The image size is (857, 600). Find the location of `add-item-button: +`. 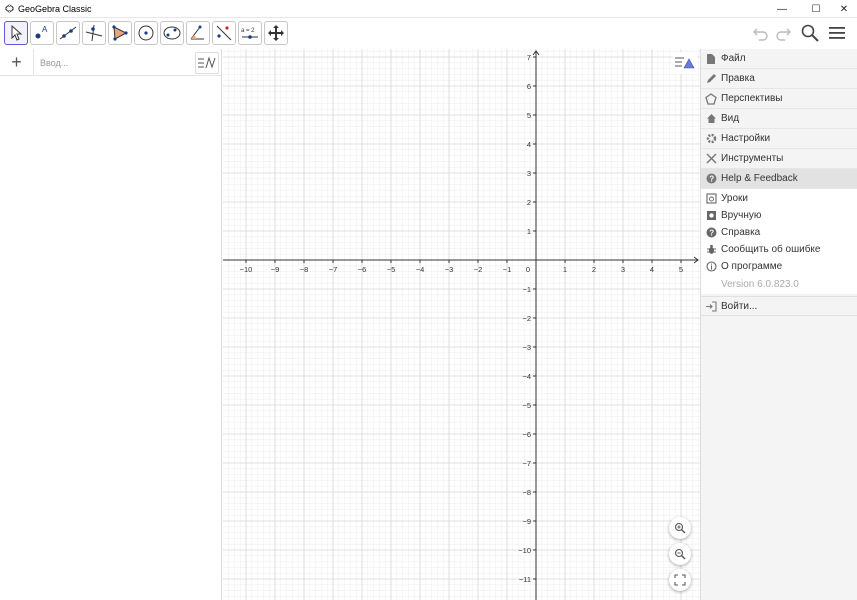

add-item-button: + is located at coordinates (17, 62).